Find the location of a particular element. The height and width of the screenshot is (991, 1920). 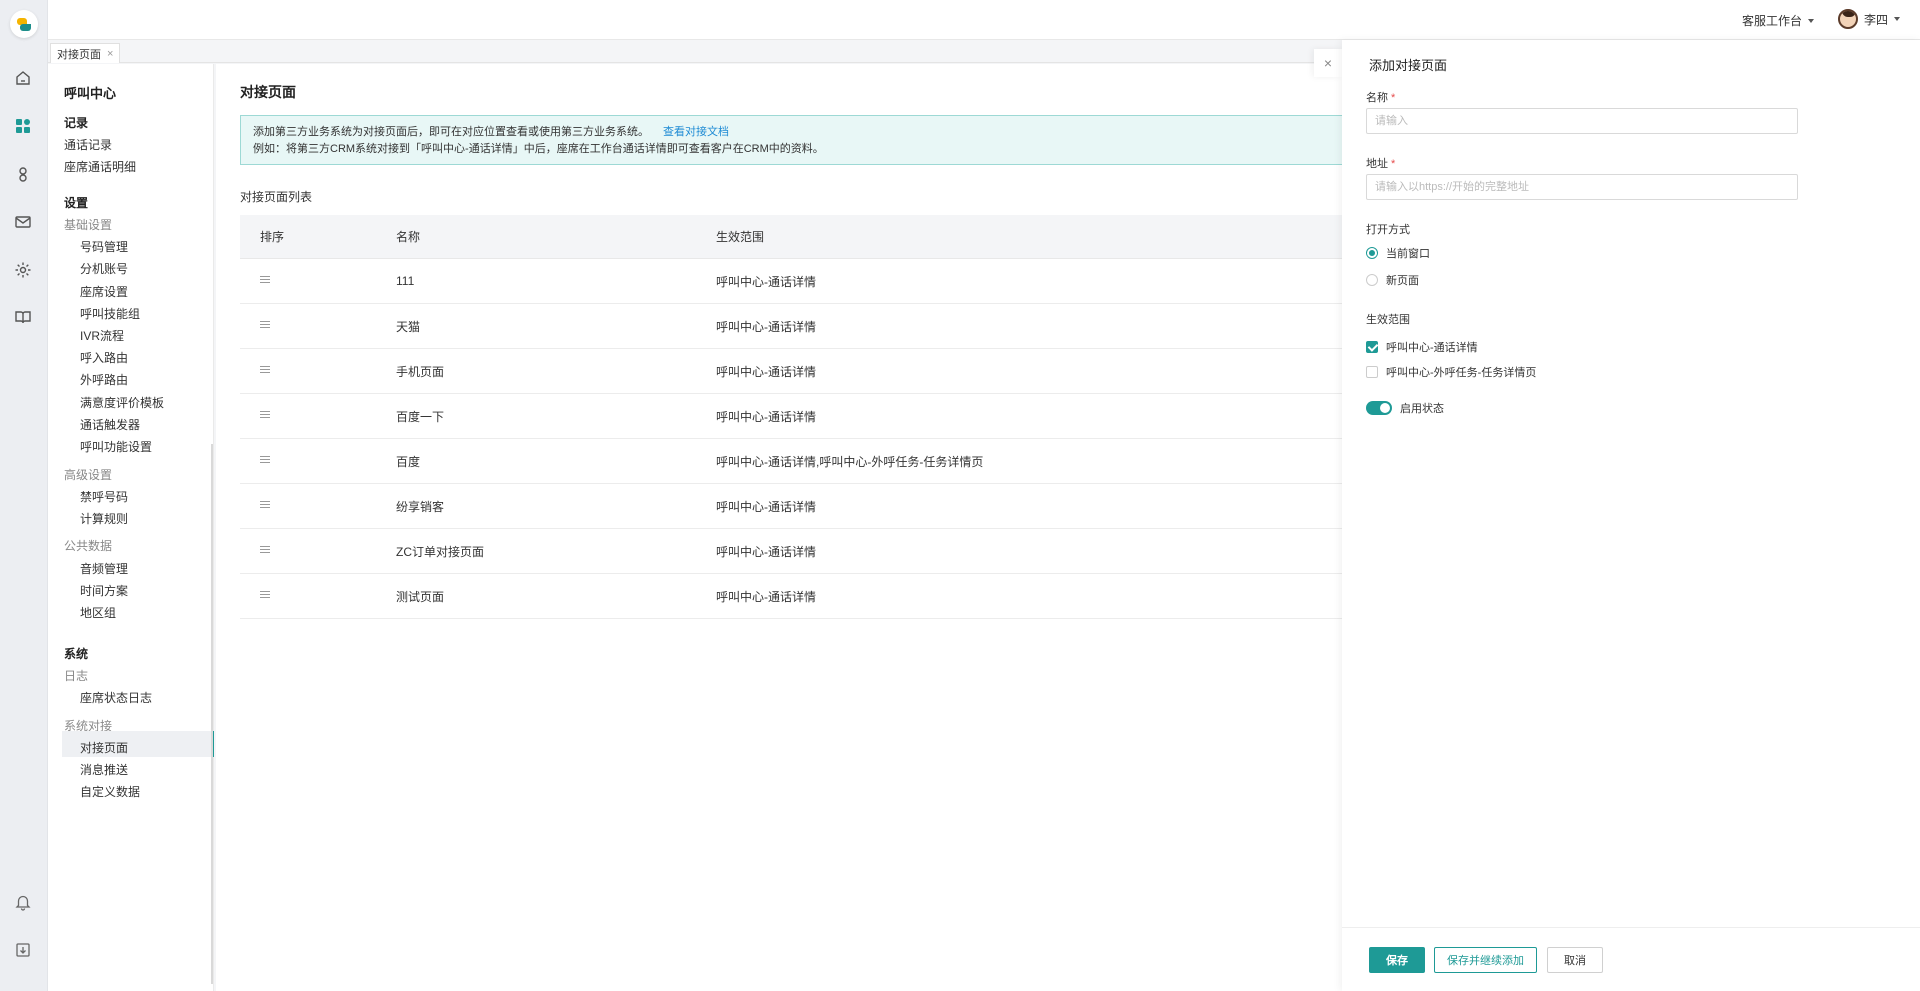

name-cell: 111 is located at coordinates (405, 281).